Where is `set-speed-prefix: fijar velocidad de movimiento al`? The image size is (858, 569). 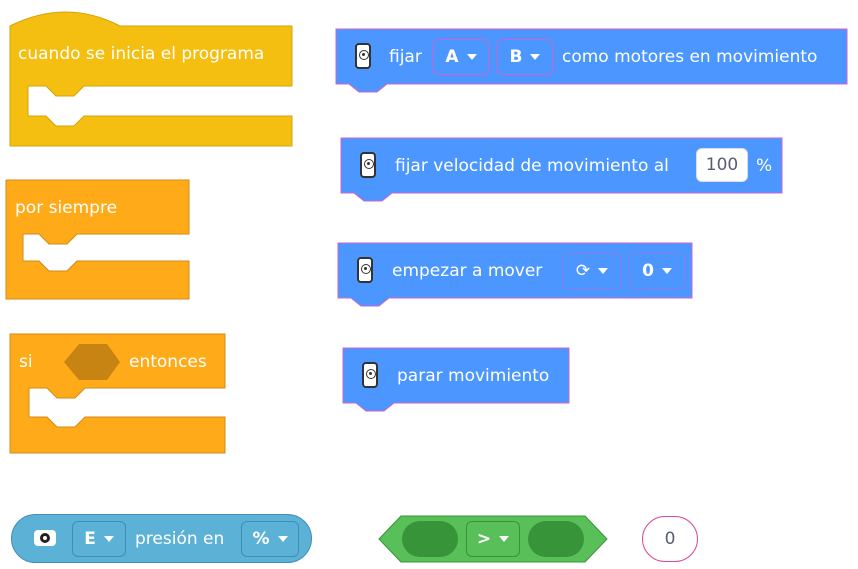
set-speed-prefix: fijar velocidad de movimiento al is located at coordinates (532, 166).